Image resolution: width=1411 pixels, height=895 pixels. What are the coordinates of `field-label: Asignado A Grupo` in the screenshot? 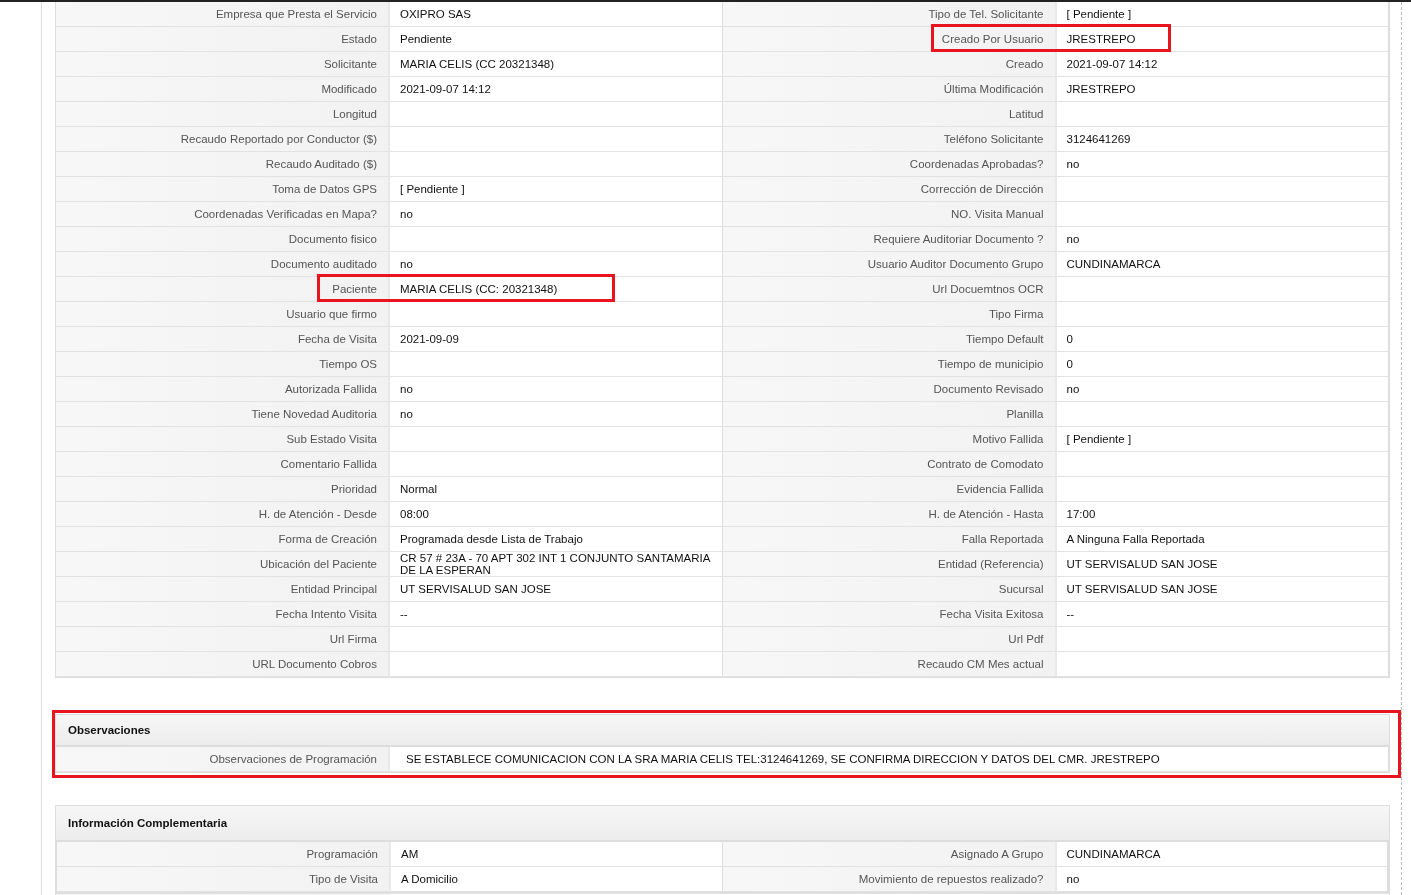 It's located at (889, 854).